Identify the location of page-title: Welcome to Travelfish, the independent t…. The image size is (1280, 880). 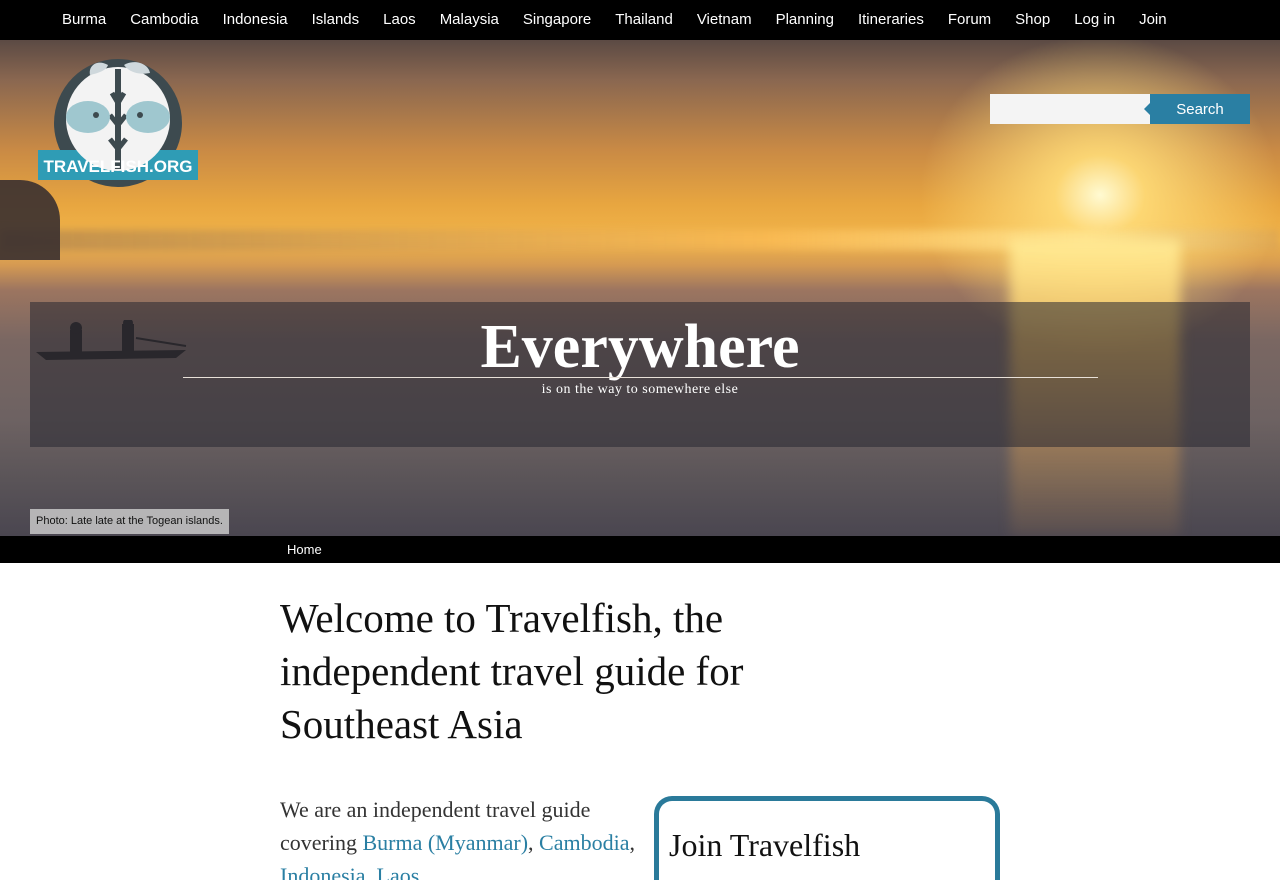
(512, 671).